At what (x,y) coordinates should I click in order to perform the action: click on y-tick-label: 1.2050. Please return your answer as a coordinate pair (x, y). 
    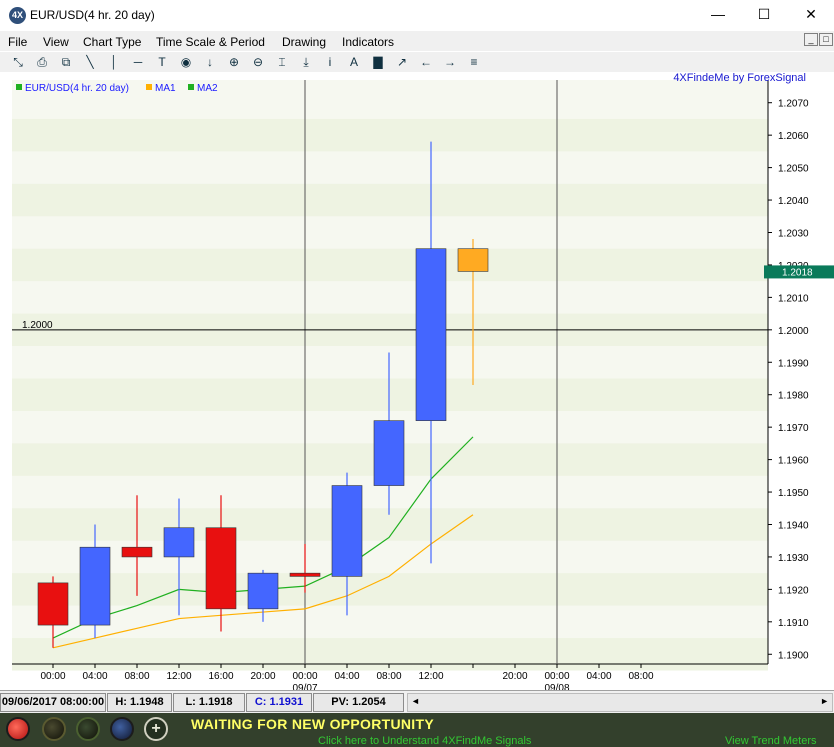
    Looking at the image, I should click on (793, 169).